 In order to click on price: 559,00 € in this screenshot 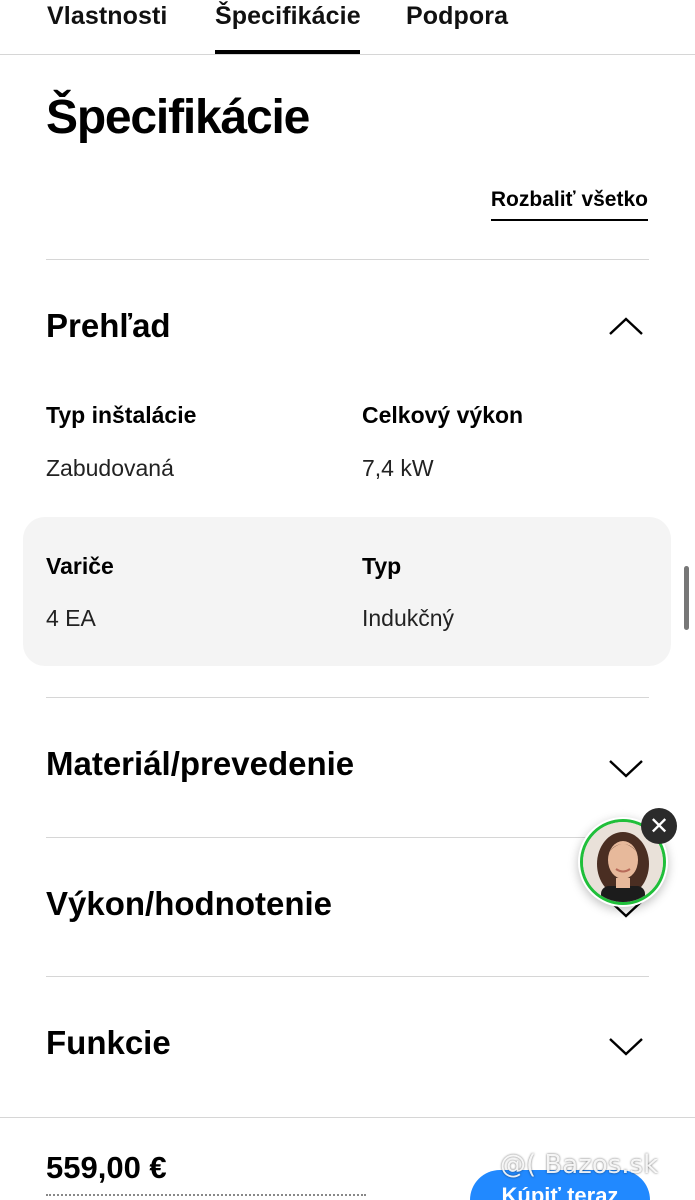, I will do `click(106, 1167)`.